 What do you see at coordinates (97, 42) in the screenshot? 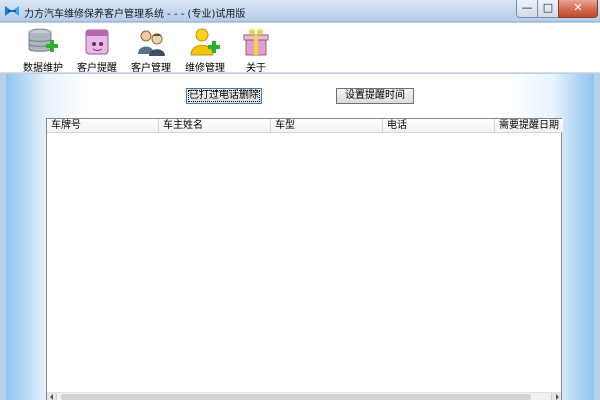
I see `reminder-calendar-icon` at bounding box center [97, 42].